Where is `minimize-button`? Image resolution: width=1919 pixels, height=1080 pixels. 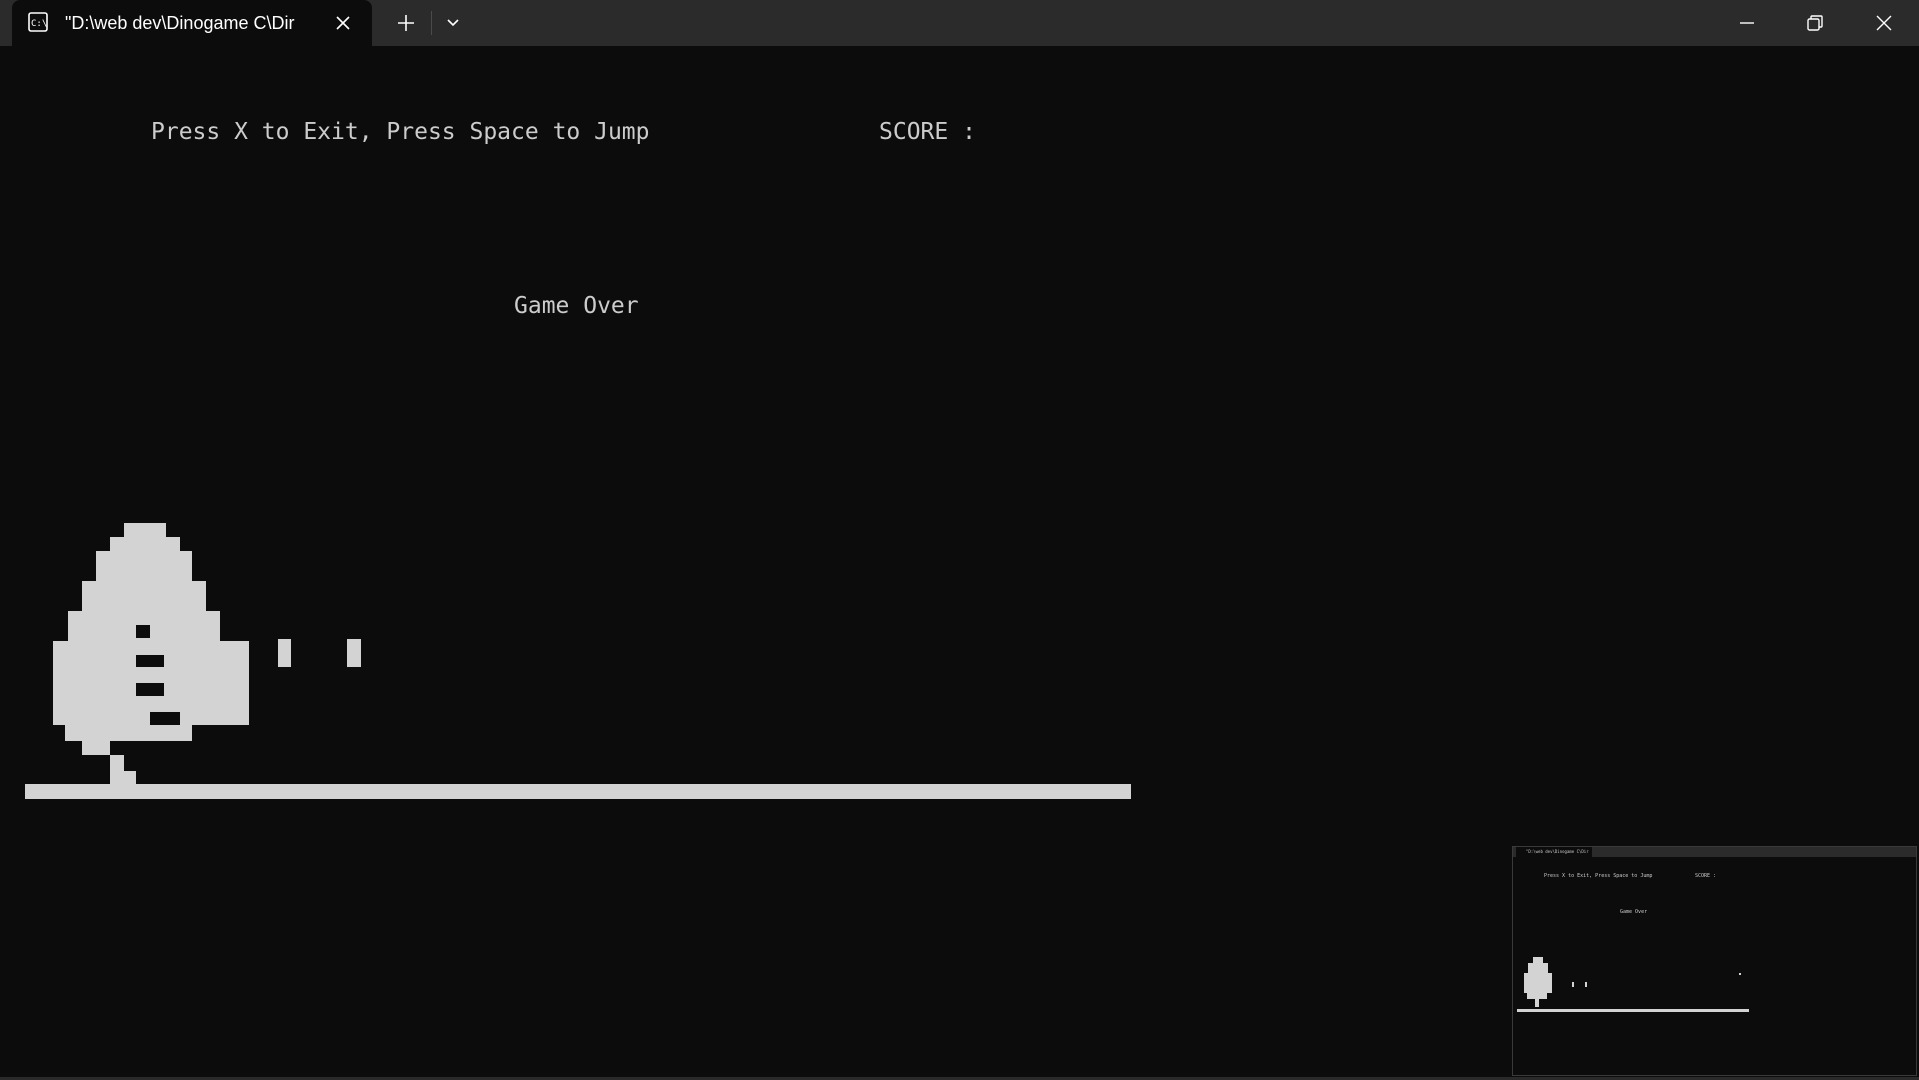
minimize-button is located at coordinates (1747, 23).